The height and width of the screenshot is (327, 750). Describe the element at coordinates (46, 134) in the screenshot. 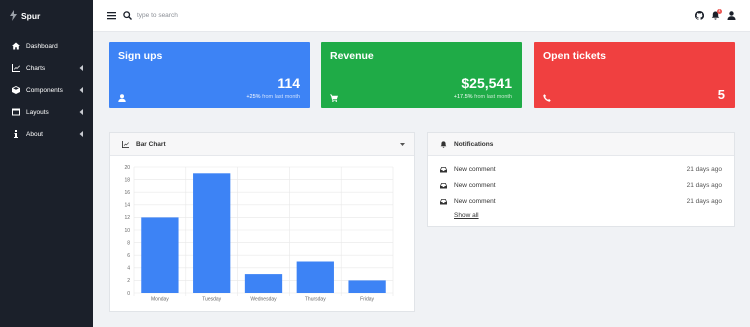

I see `sidebar-item-about: About` at that location.